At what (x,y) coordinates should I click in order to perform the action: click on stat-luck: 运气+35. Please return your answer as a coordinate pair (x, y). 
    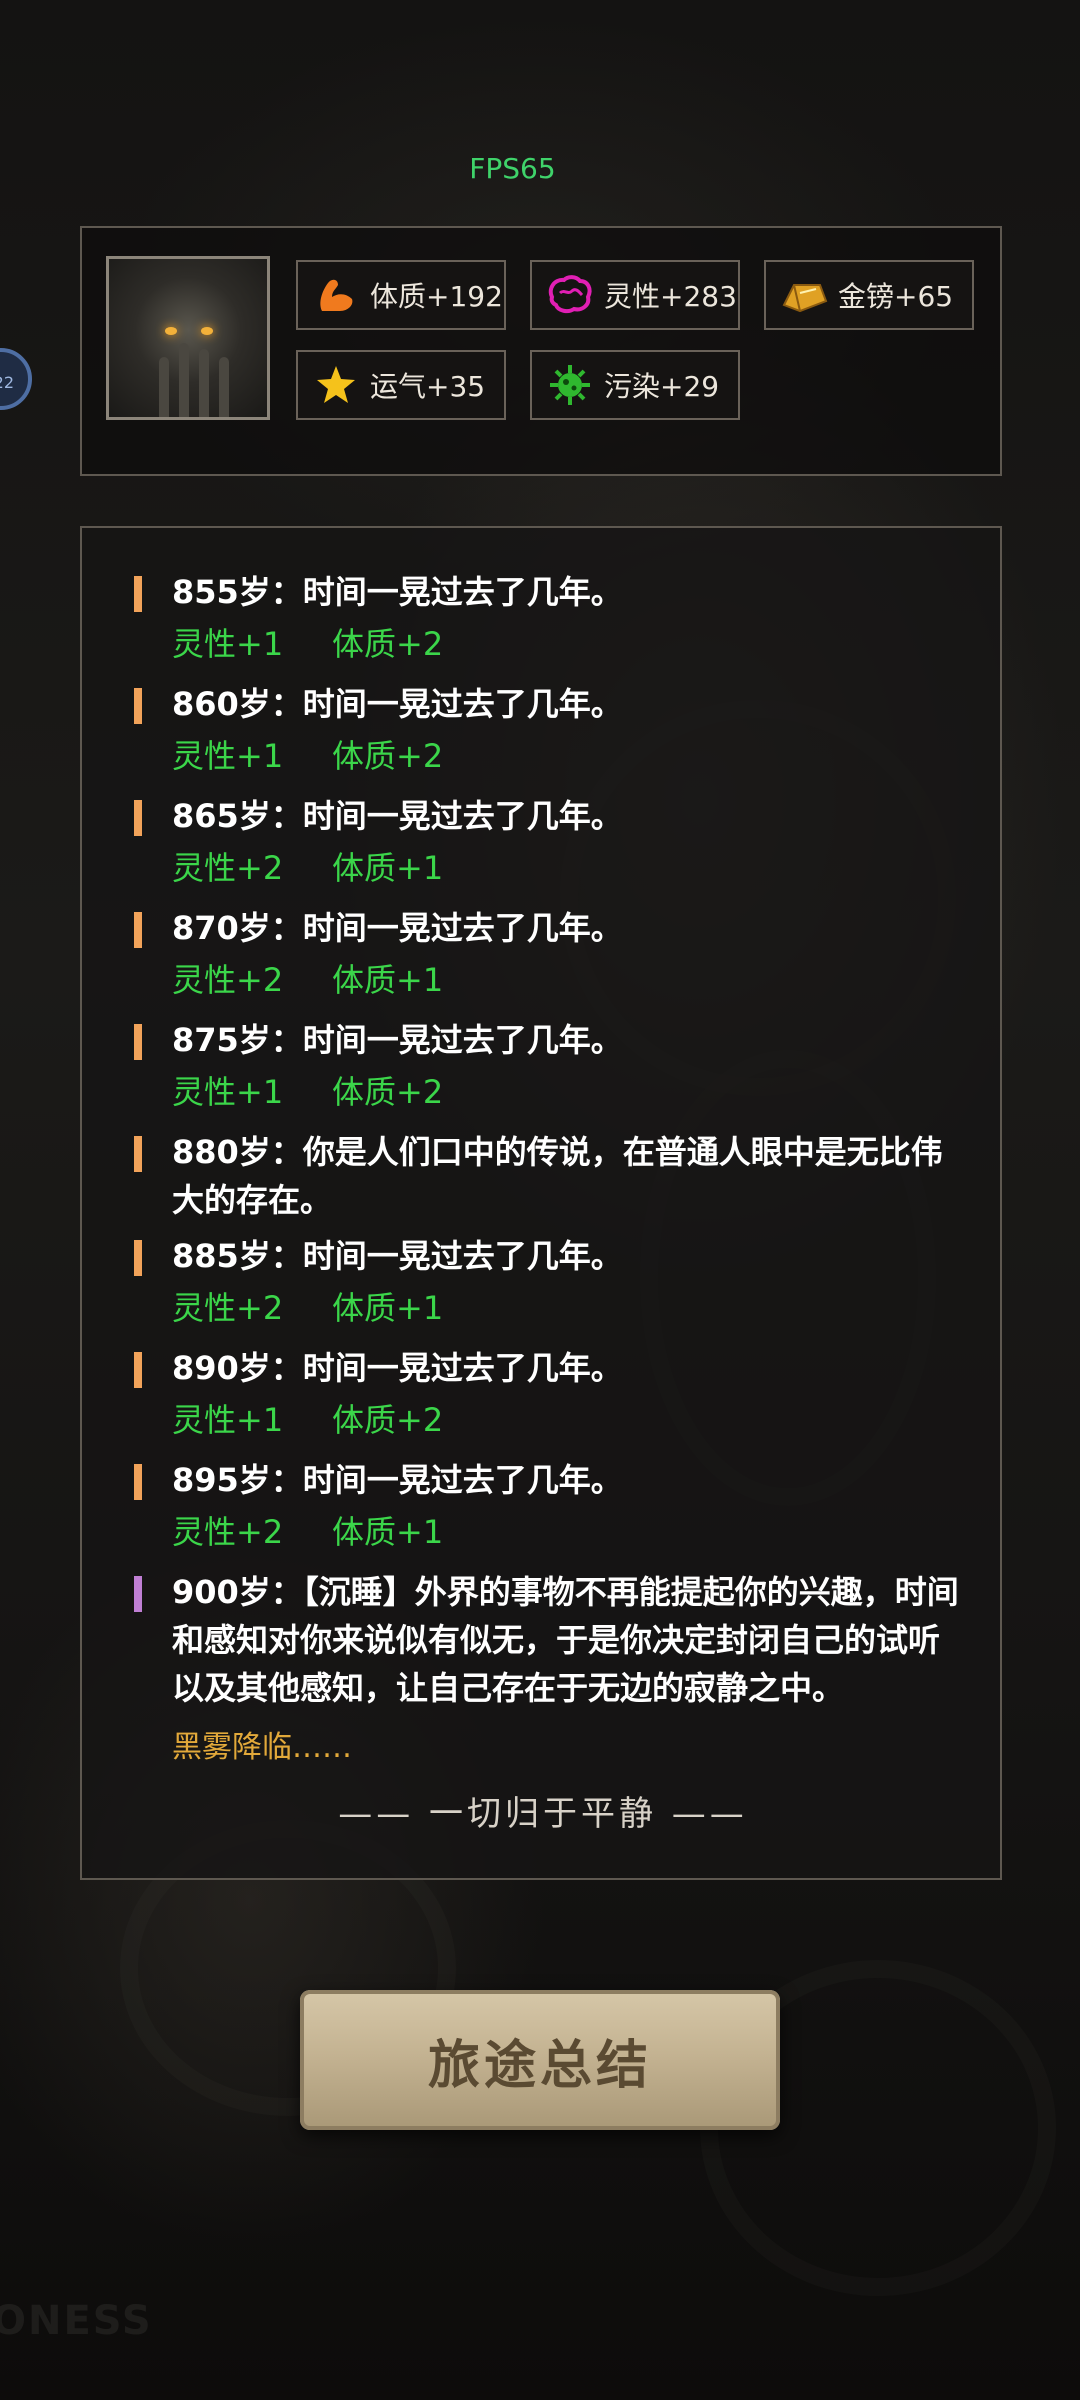
    Looking at the image, I should click on (401, 385).